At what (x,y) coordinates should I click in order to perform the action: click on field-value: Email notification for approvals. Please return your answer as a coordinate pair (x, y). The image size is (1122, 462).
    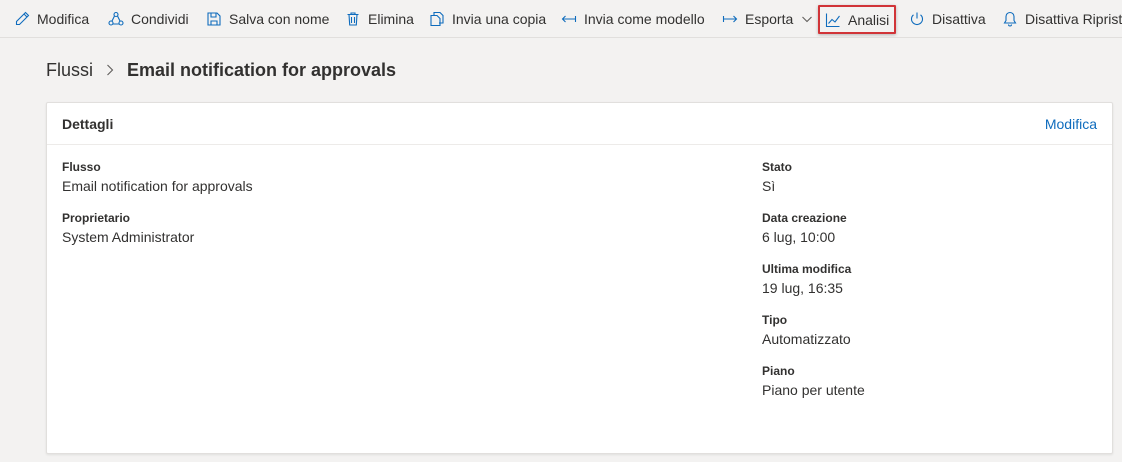
    Looking at the image, I should click on (157, 186).